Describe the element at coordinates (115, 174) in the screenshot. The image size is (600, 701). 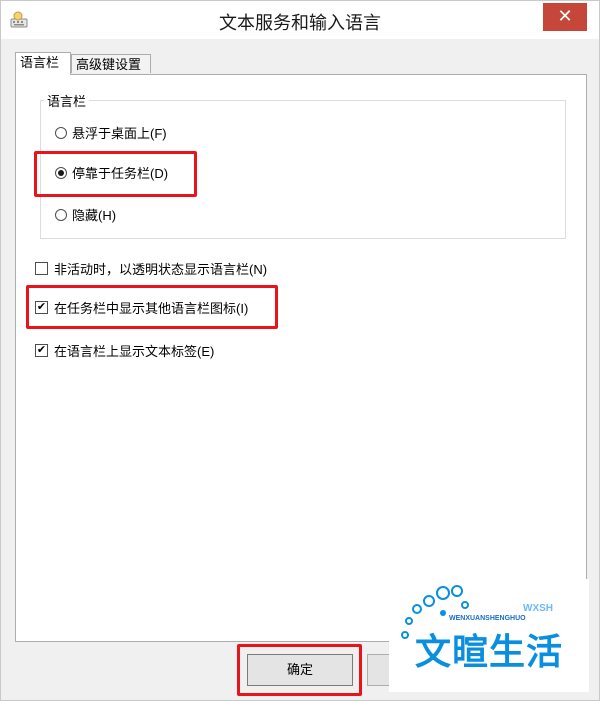
I see `highlight-box-dock-option` at that location.